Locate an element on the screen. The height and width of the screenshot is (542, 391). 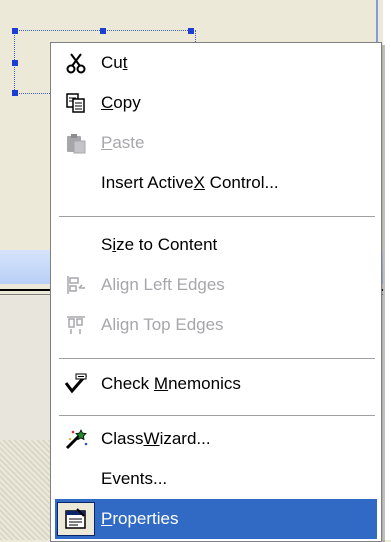
properties-icon is located at coordinates (76, 519).